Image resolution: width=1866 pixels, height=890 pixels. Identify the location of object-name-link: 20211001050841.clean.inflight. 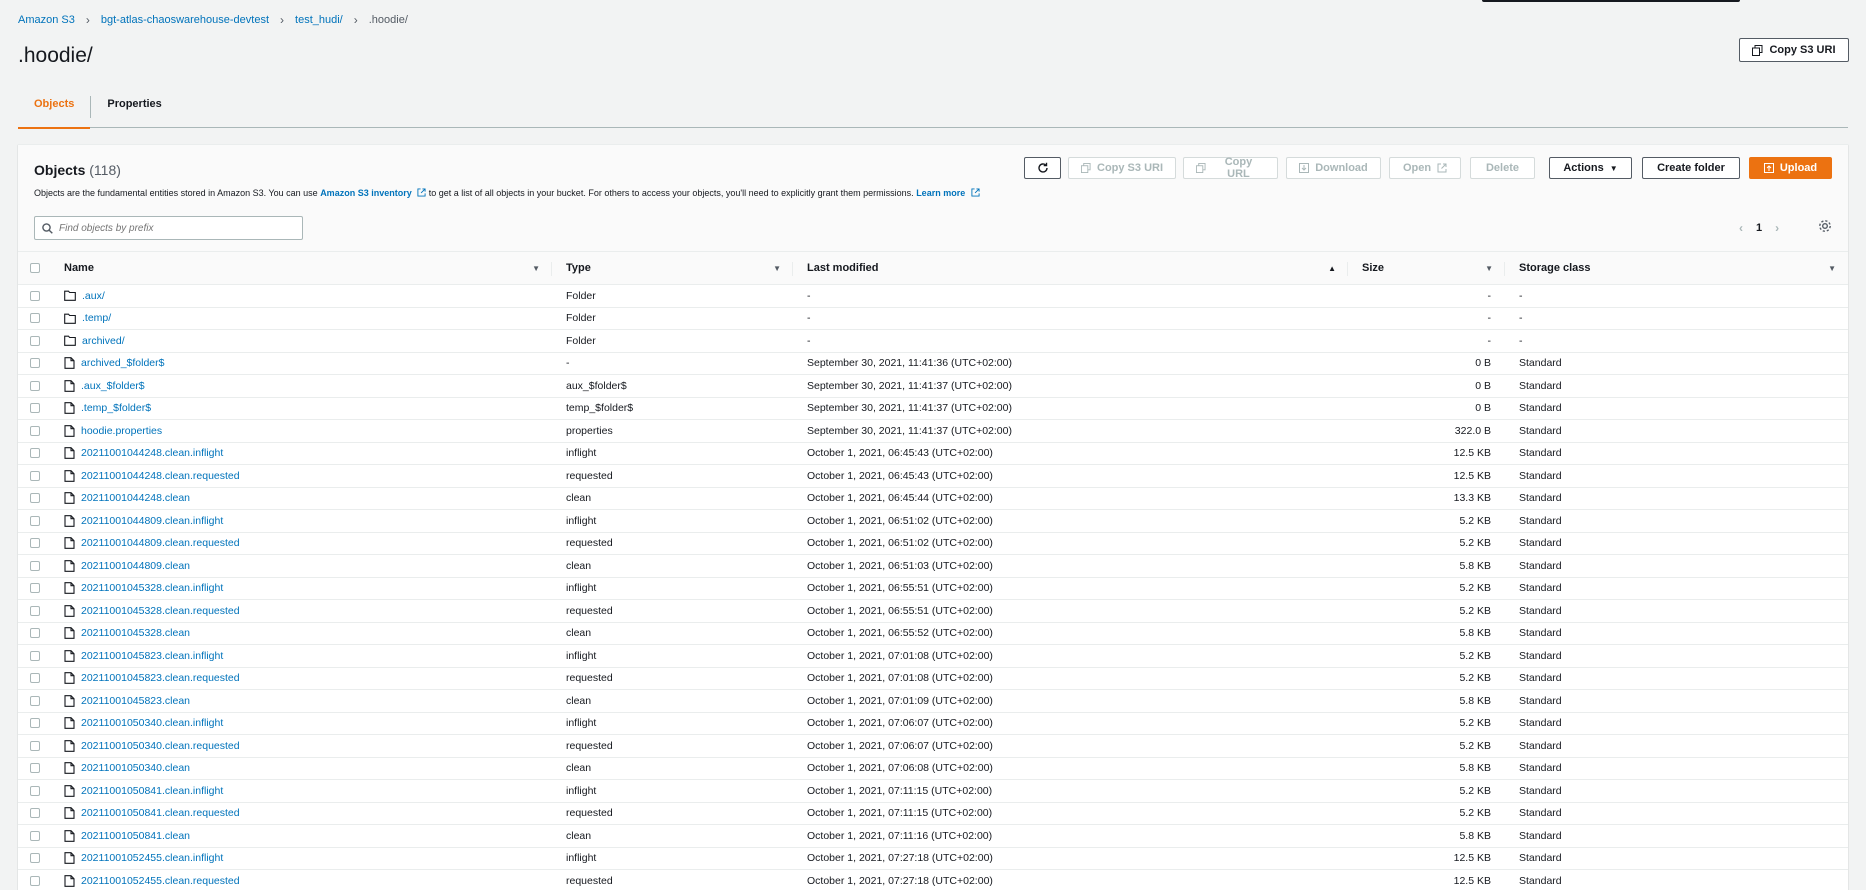
(152, 791).